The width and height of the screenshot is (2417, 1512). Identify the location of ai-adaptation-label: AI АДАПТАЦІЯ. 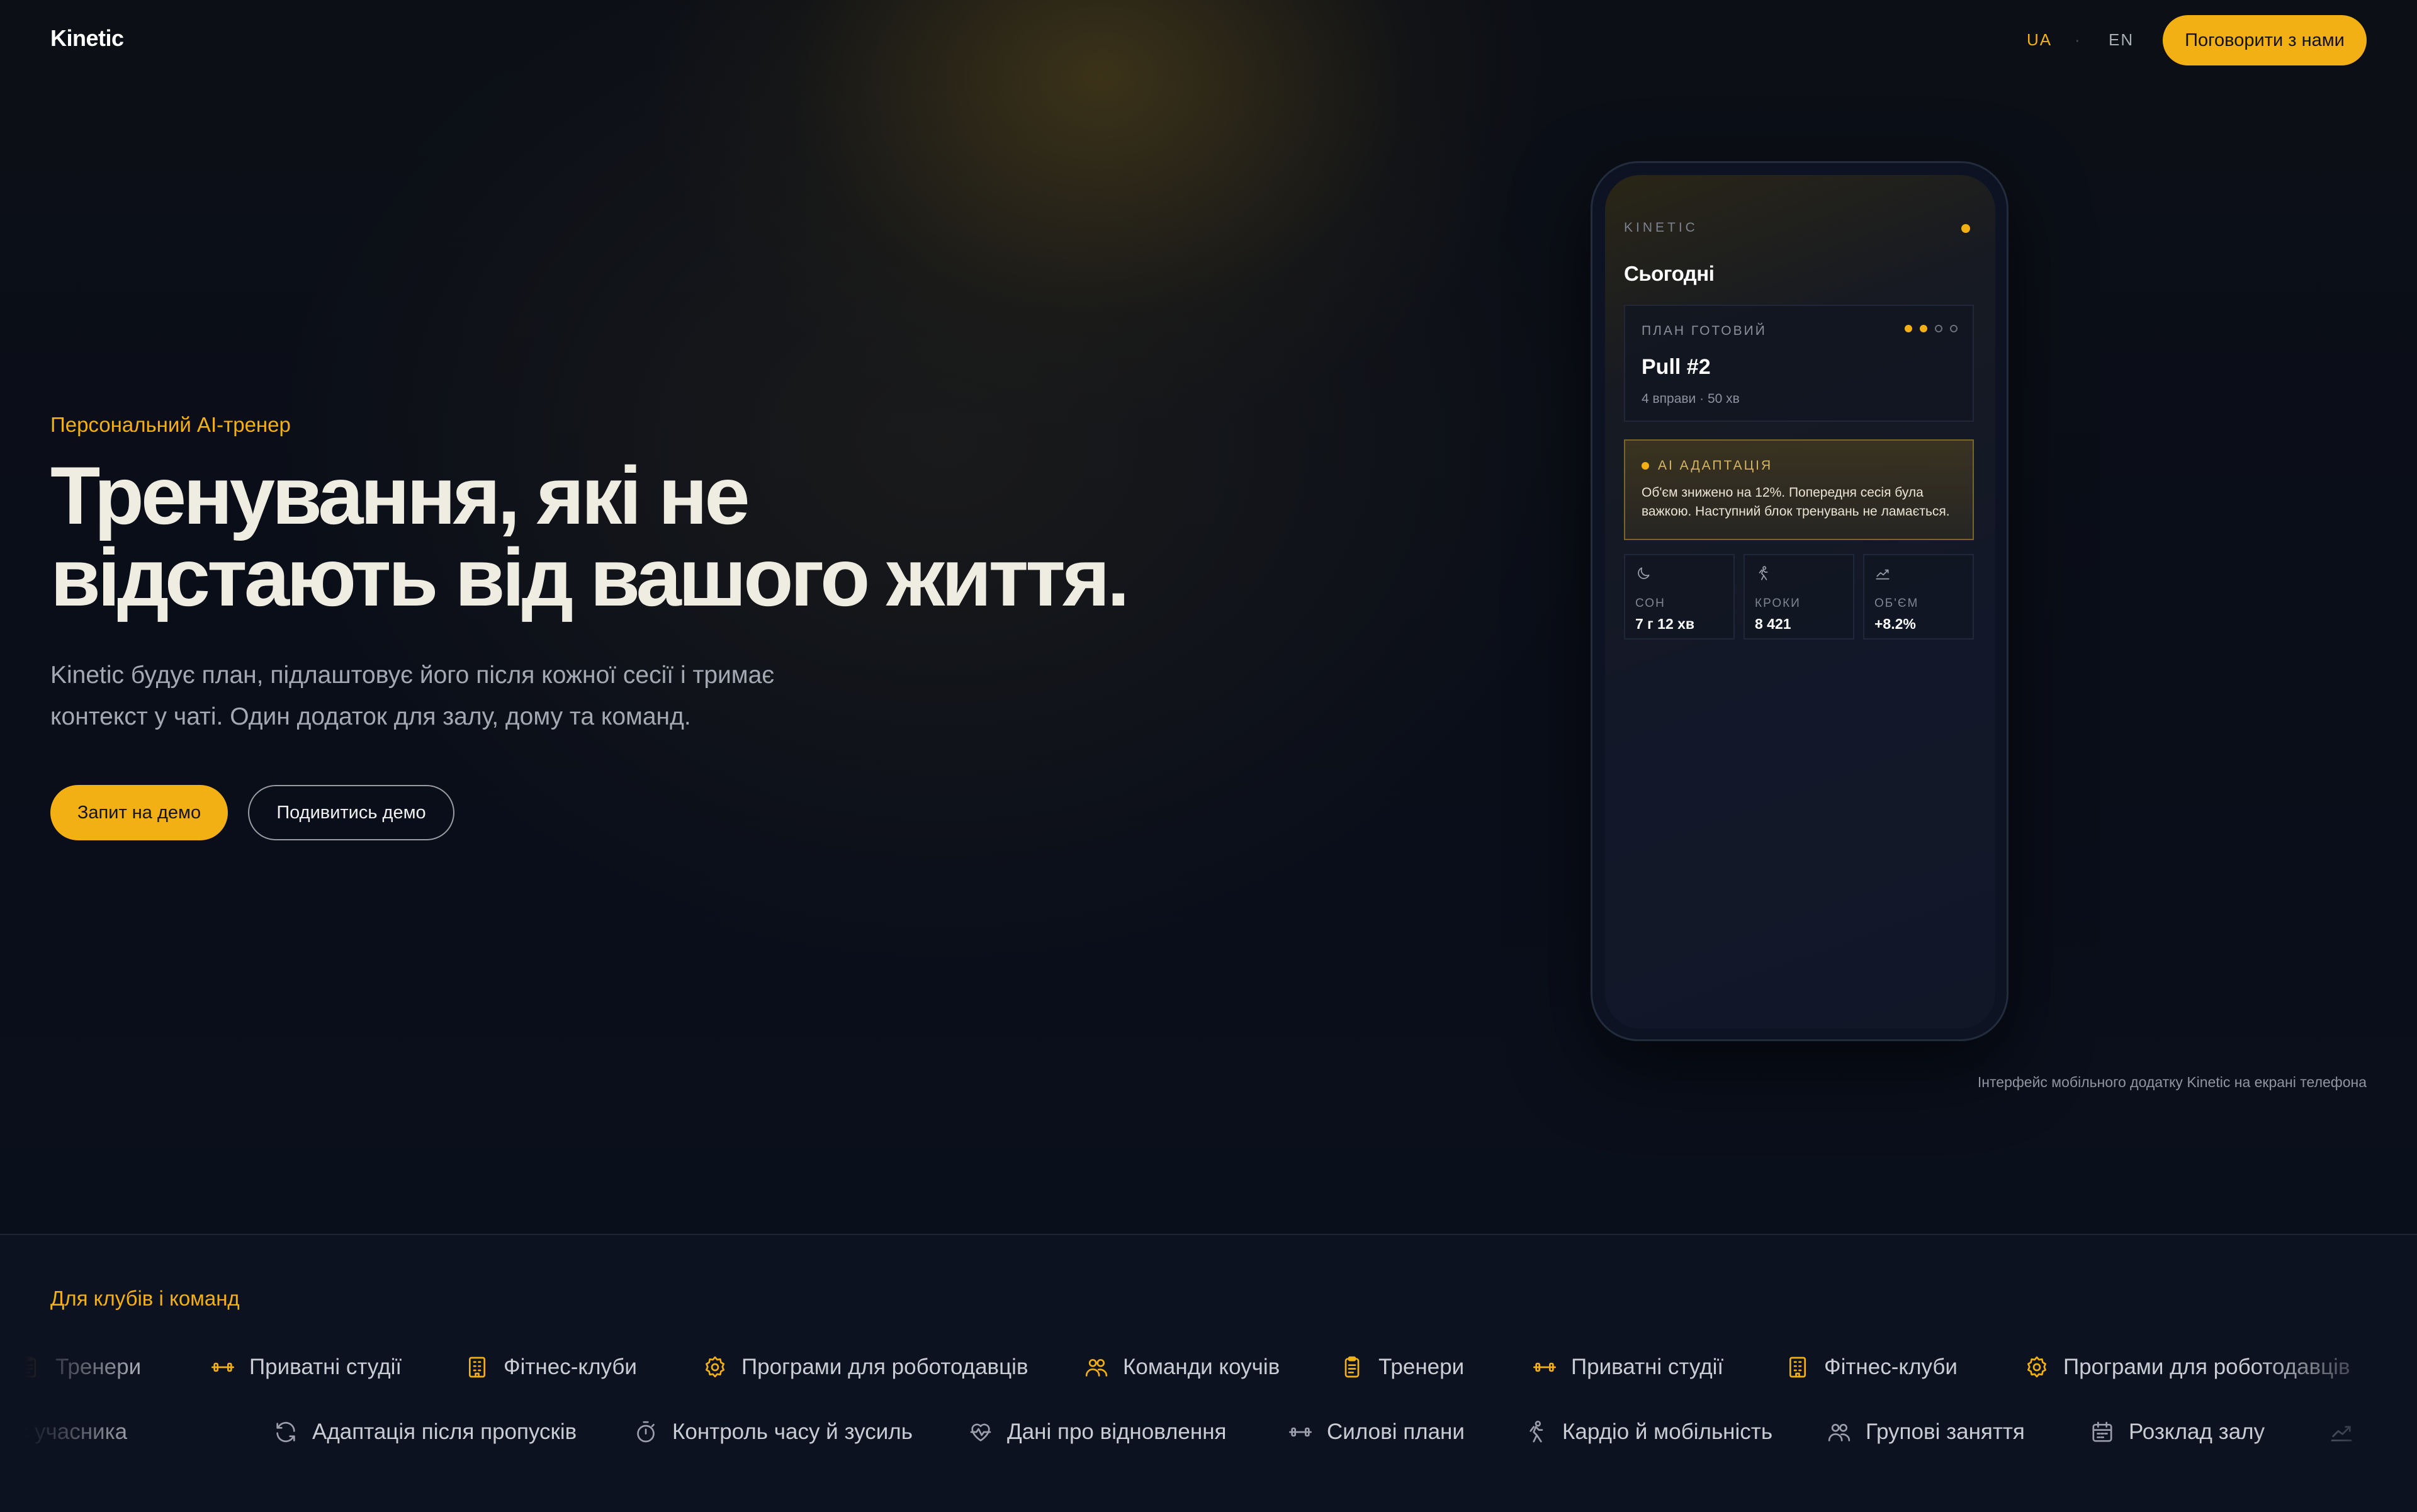
(1715, 465).